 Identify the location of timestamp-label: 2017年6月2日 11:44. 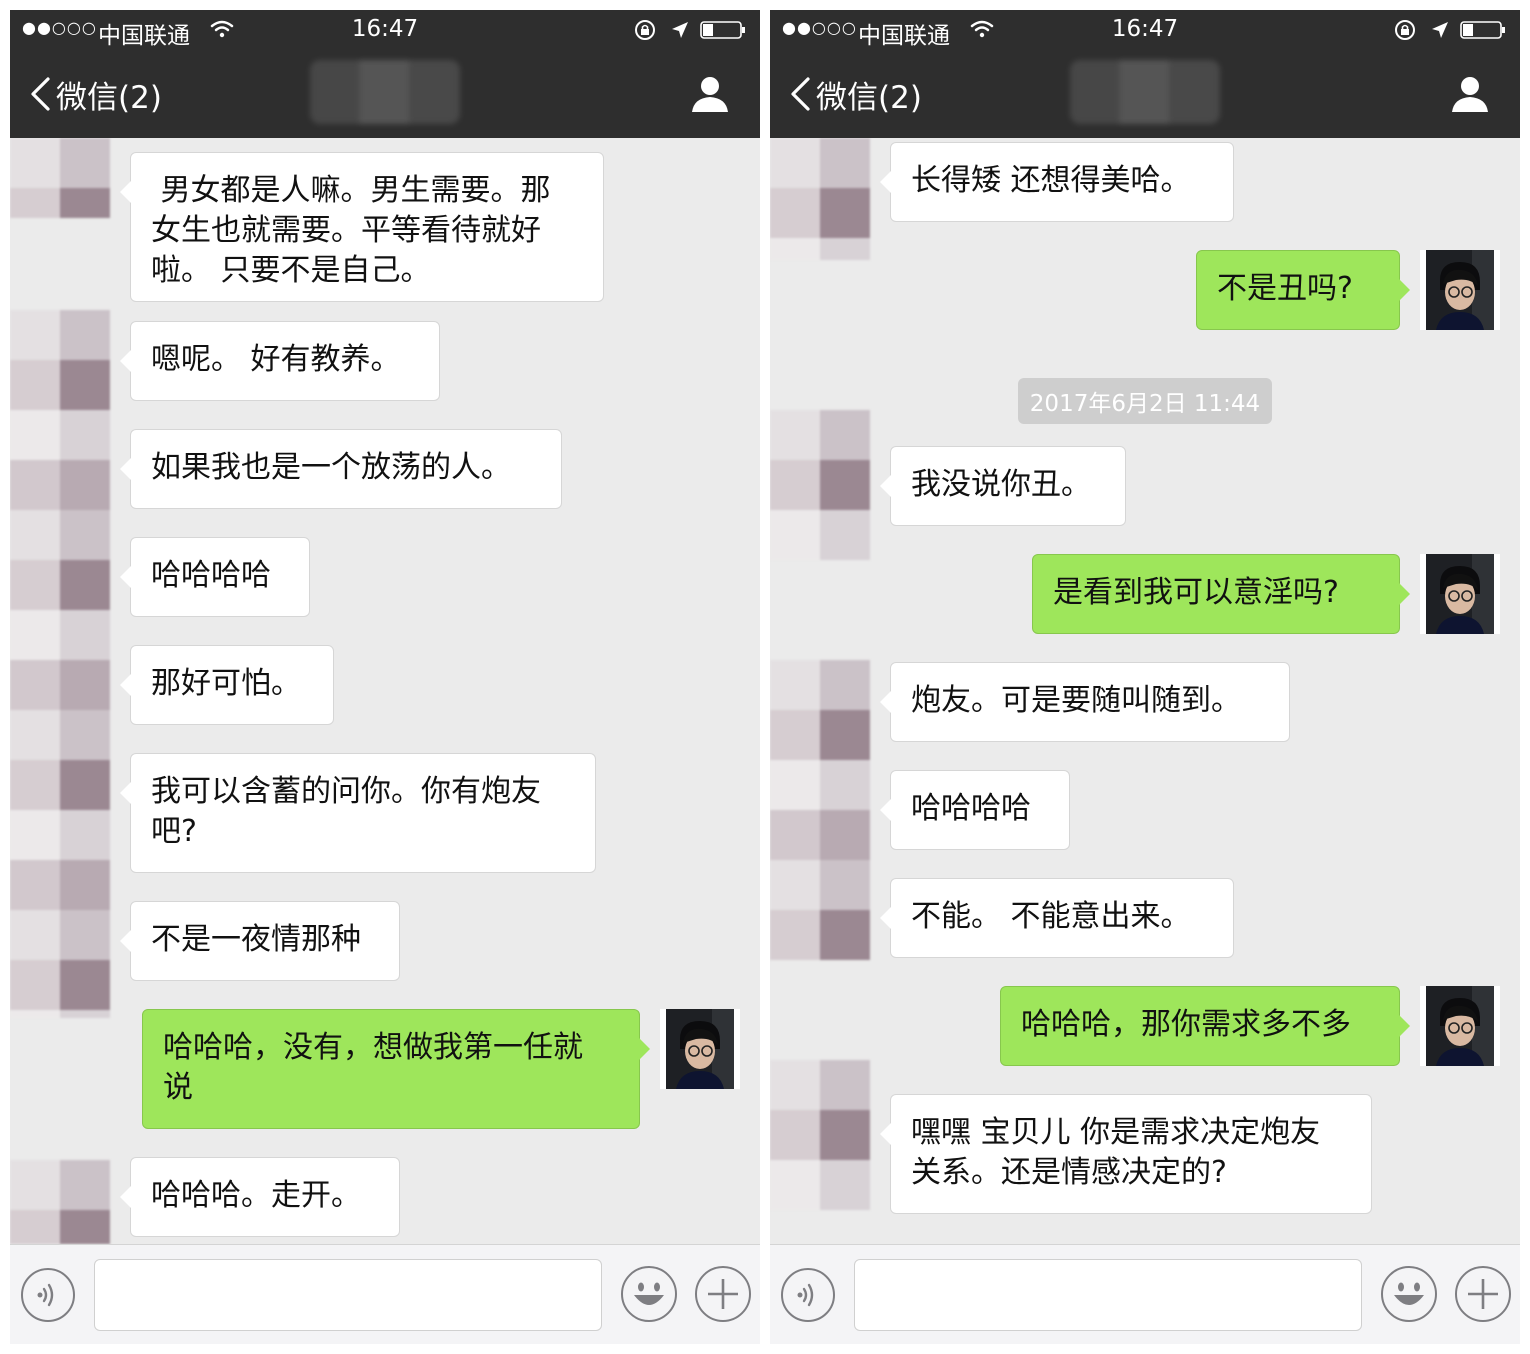
(1145, 401).